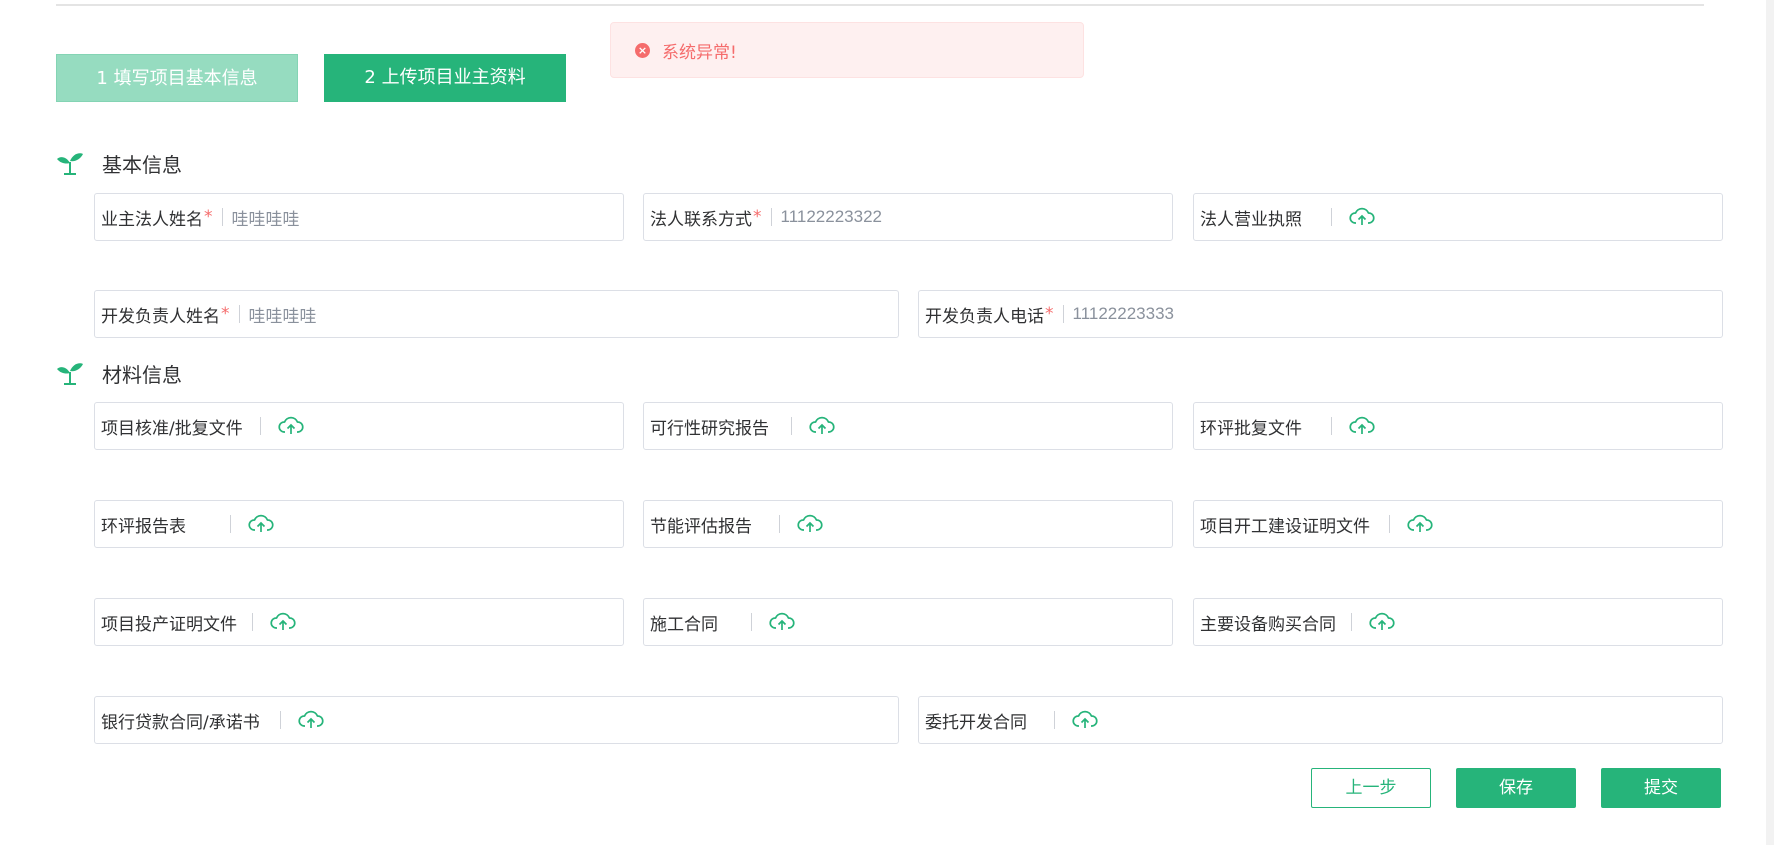 The width and height of the screenshot is (1774, 845). What do you see at coordinates (359, 622) in the screenshot?
I see `material-upload-field: 项目投产证明文件` at bounding box center [359, 622].